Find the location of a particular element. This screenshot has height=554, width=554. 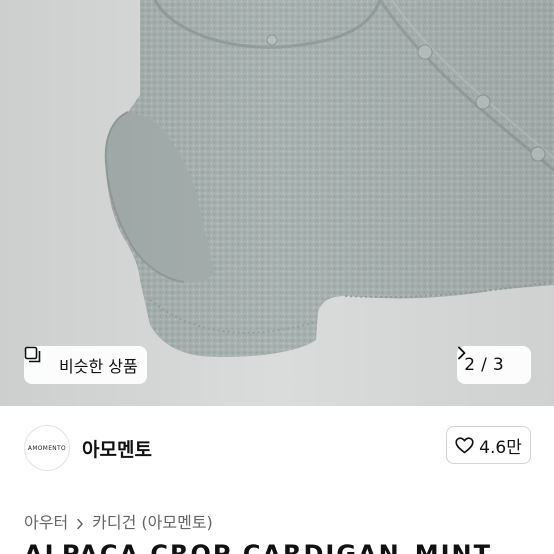

breadcrumb: 아우터 카디건 (아모멘토) is located at coordinates (118, 521).